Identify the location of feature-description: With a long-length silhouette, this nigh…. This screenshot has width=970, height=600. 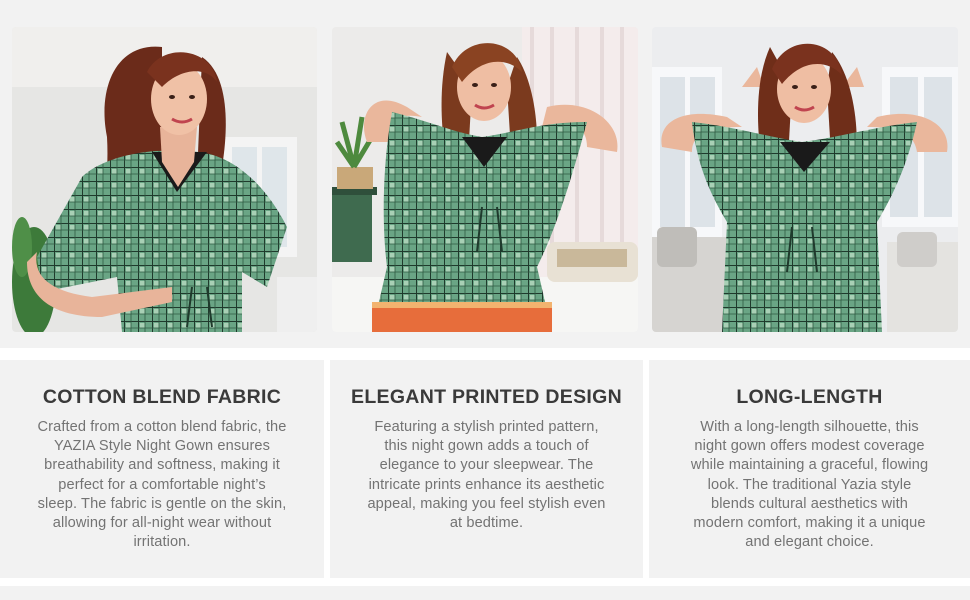
(809, 485).